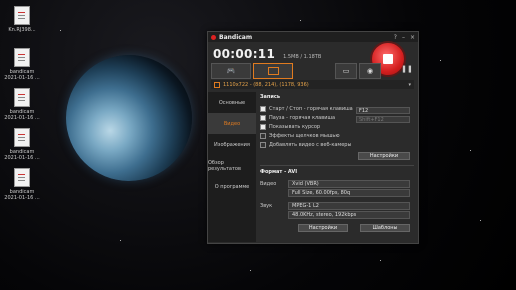 The height and width of the screenshot is (290, 516). I want to click on sidebar-item-output: Обзор результатов, so click(232, 165).